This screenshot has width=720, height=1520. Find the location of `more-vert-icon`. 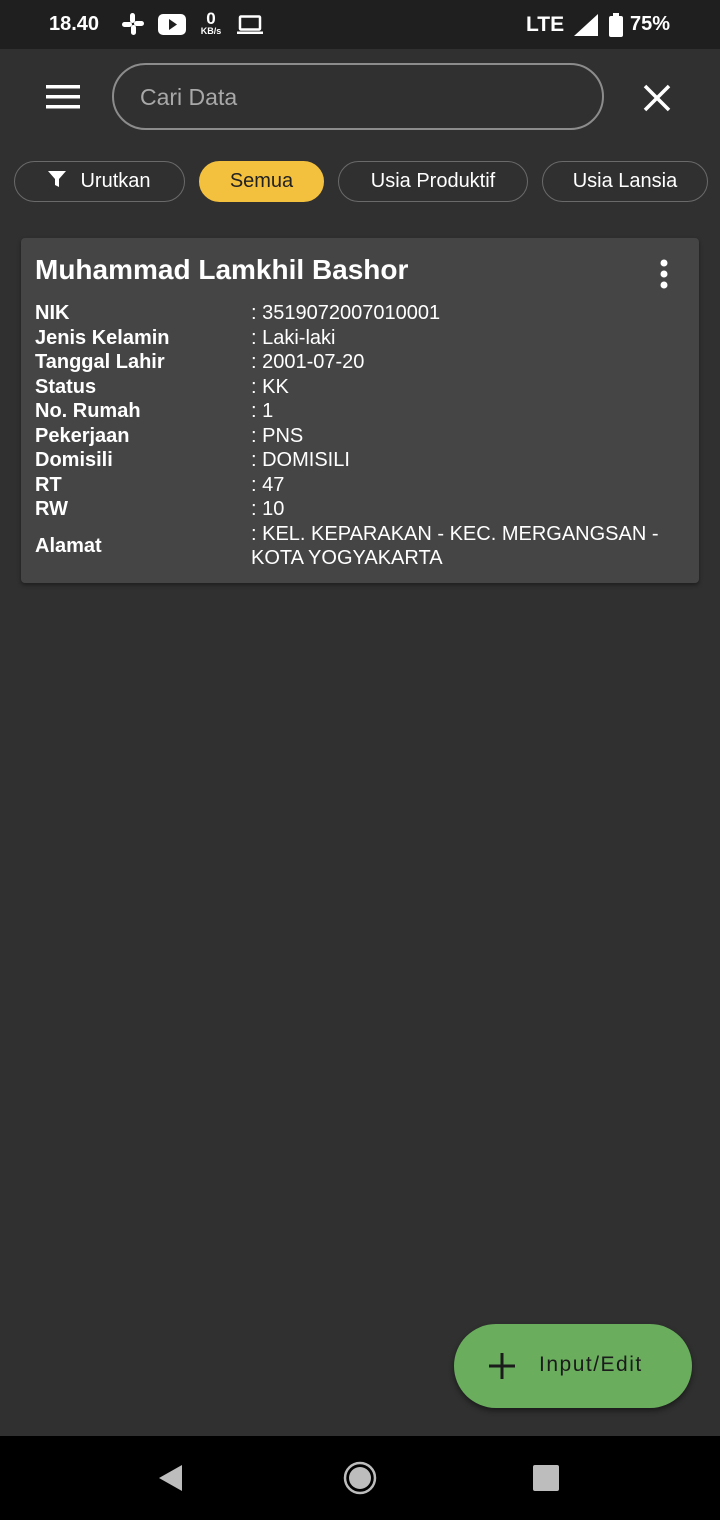

more-vert-icon is located at coordinates (664, 274).